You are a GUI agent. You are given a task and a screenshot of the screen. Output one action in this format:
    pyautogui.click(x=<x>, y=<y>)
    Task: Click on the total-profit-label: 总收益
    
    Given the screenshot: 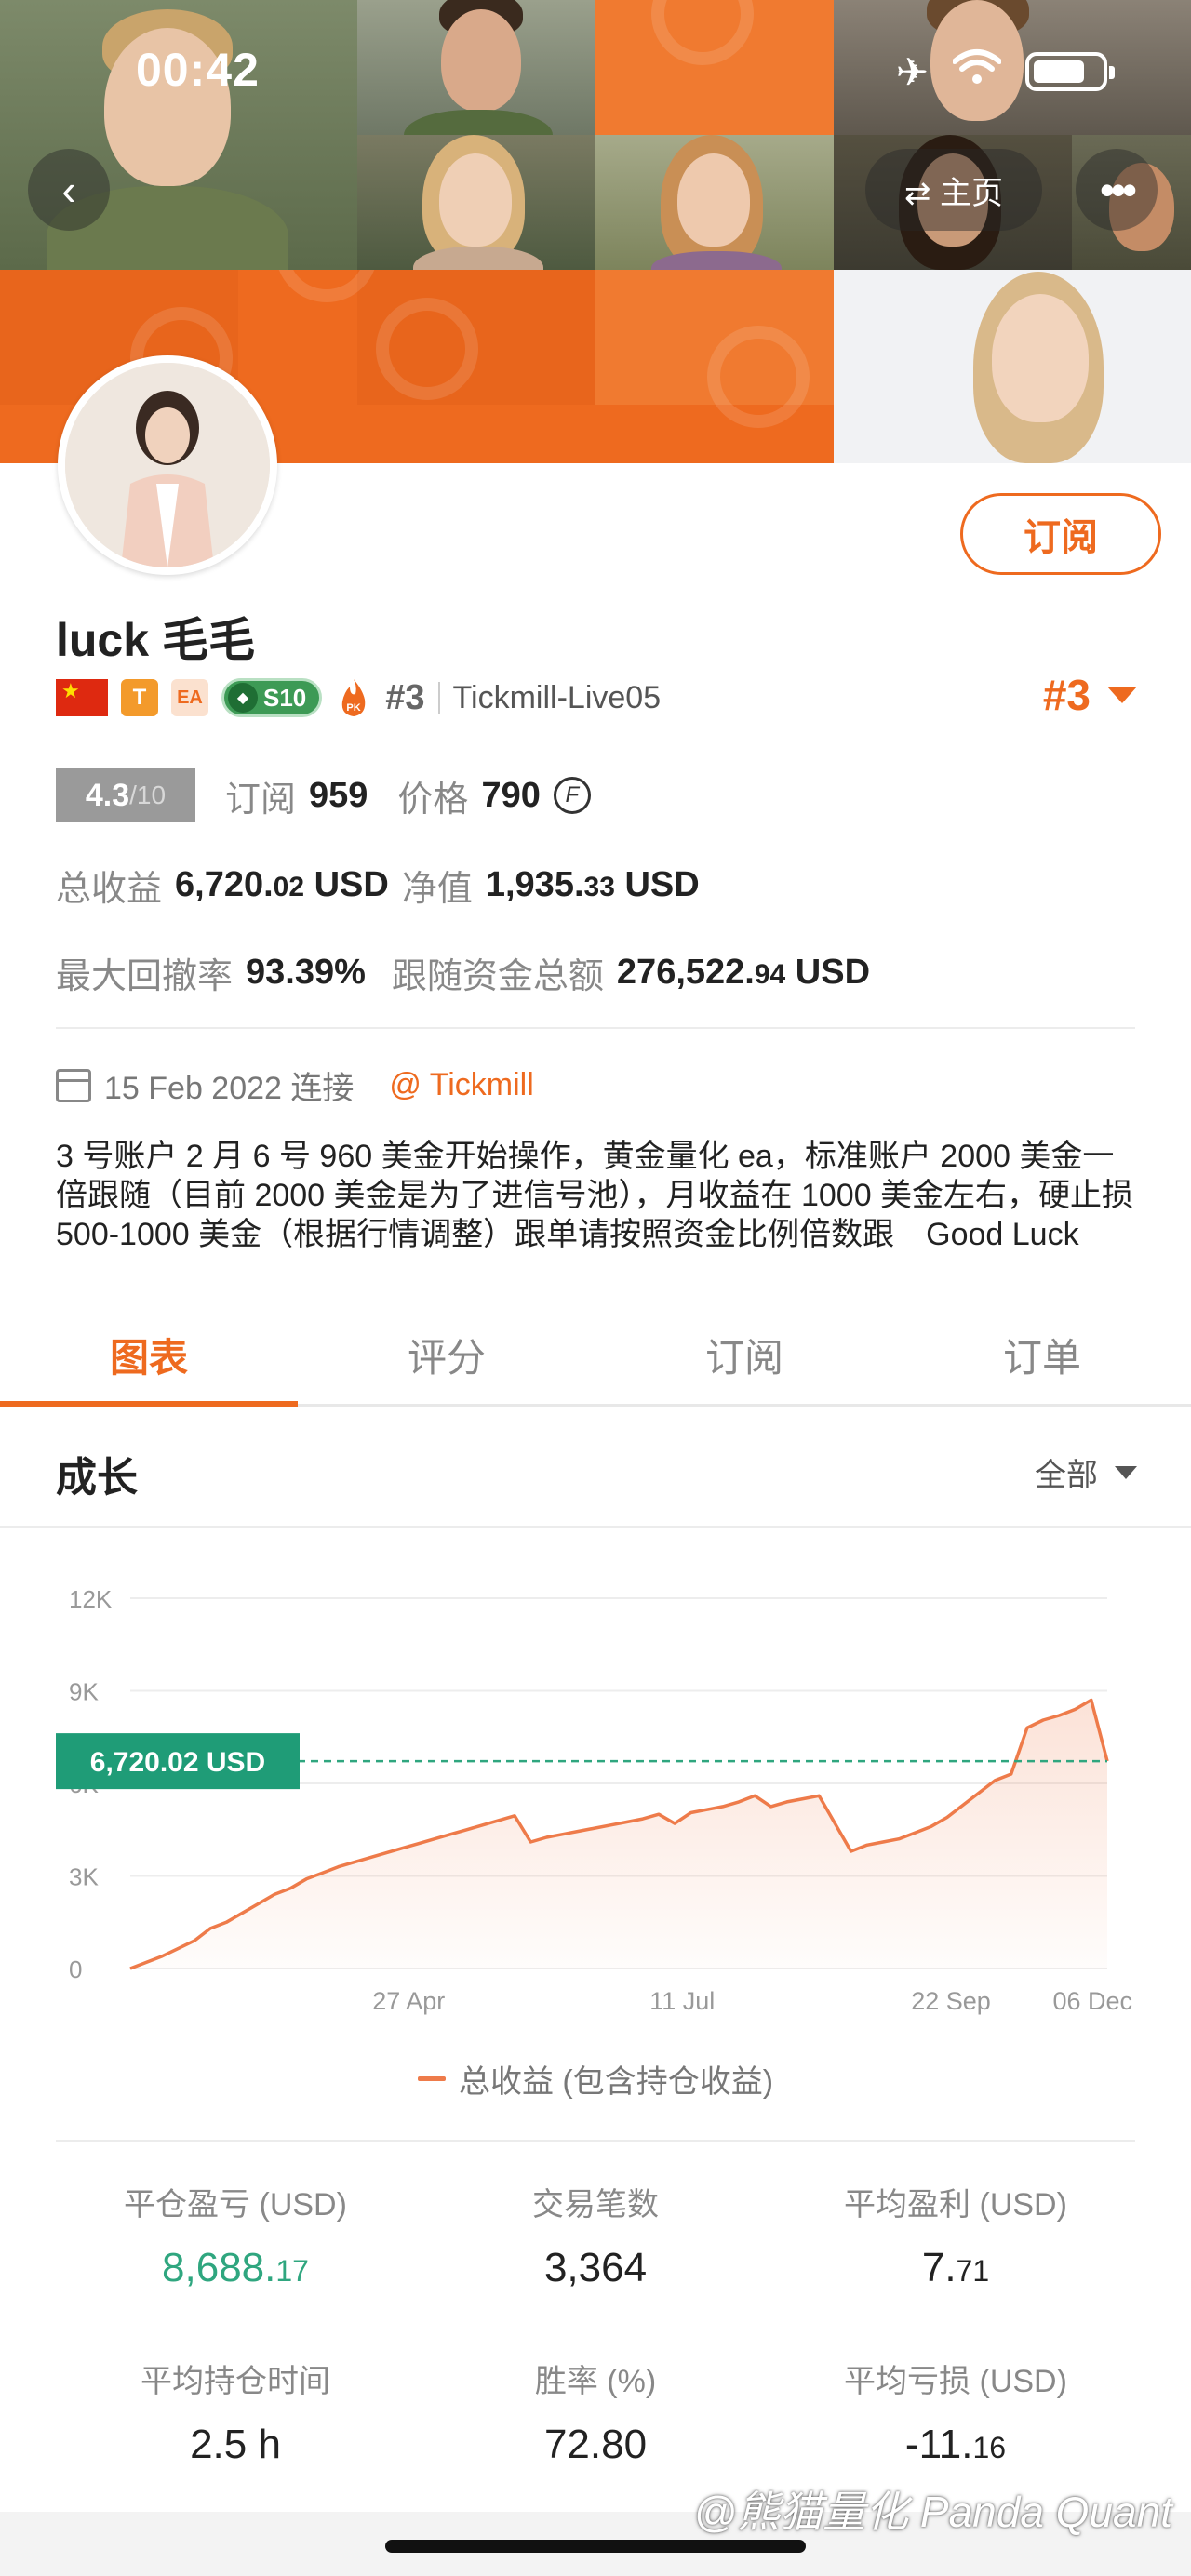 What is the action you would take?
    pyautogui.click(x=109, y=889)
    